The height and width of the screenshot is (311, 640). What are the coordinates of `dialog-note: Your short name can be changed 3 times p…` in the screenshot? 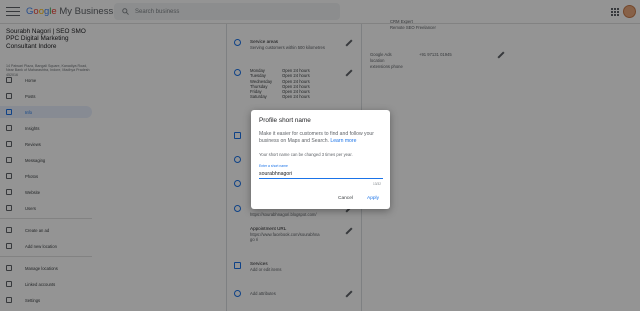 It's located at (306, 154).